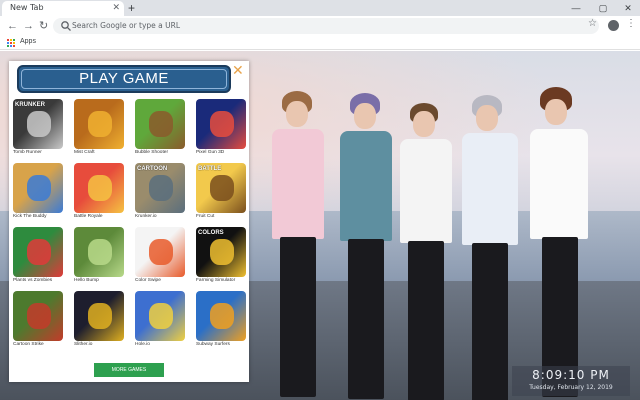  What do you see at coordinates (238, 70) in the screenshot?
I see `close-icon: ✕` at bounding box center [238, 70].